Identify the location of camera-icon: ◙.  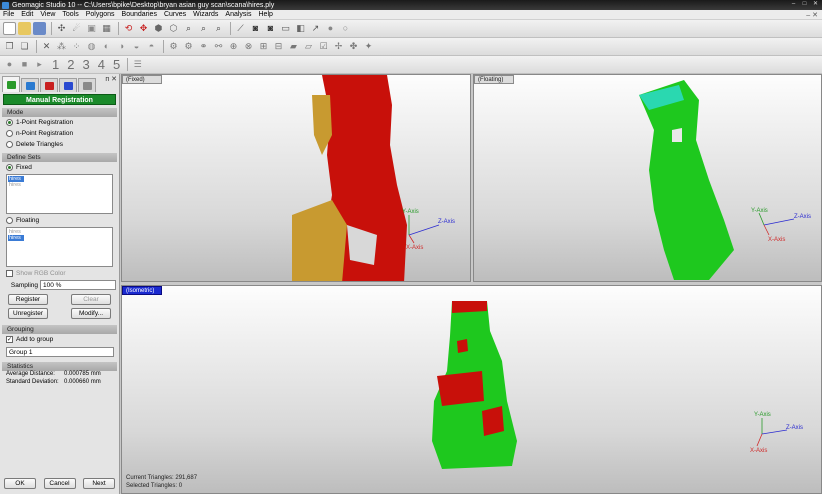
(255, 28).